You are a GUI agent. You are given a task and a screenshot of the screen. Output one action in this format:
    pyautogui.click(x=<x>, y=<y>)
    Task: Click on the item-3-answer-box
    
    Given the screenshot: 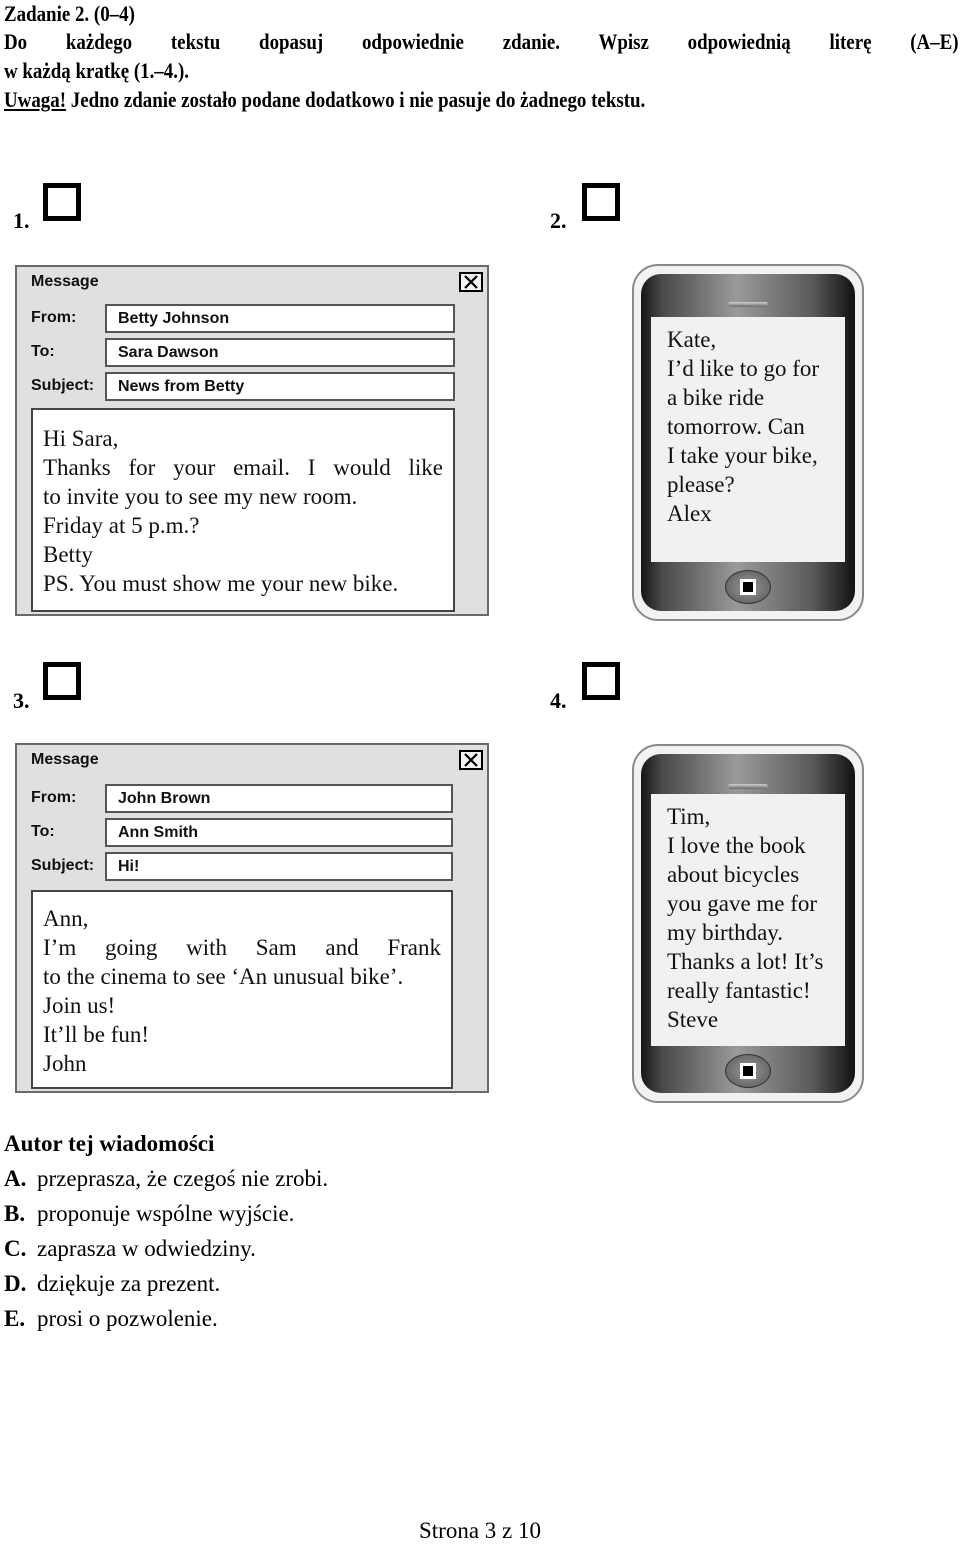 What is the action you would take?
    pyautogui.click(x=62, y=681)
    